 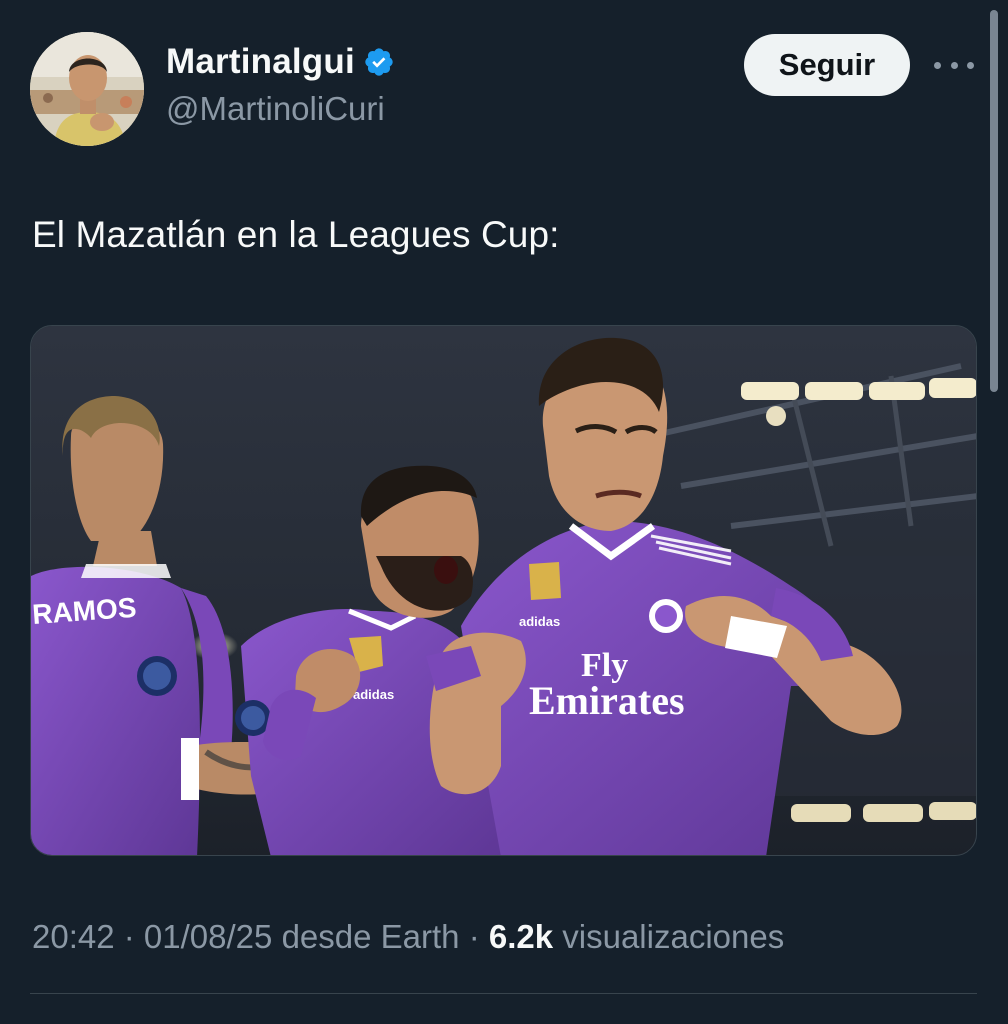 What do you see at coordinates (260, 62) in the screenshot?
I see `author-display-name: Martinalgui` at bounding box center [260, 62].